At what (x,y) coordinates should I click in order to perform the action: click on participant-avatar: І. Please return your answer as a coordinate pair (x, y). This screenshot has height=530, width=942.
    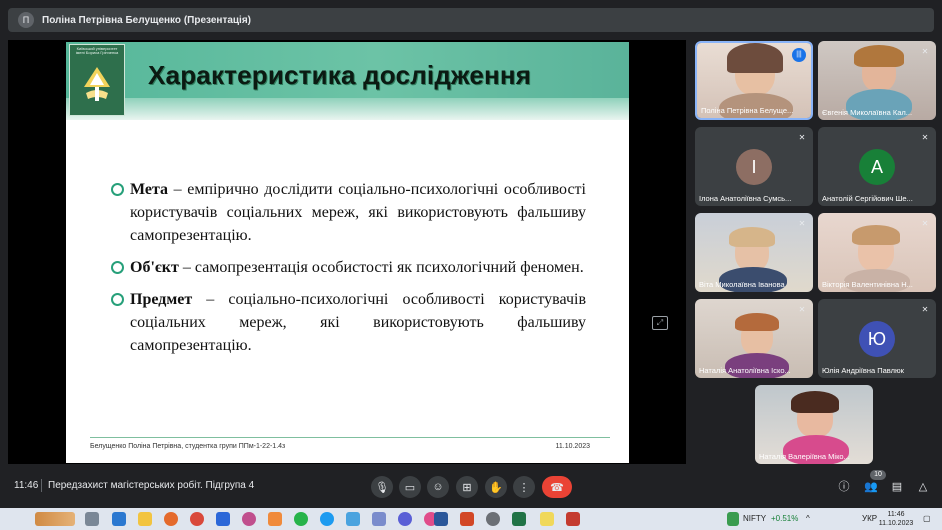
    Looking at the image, I should click on (754, 167).